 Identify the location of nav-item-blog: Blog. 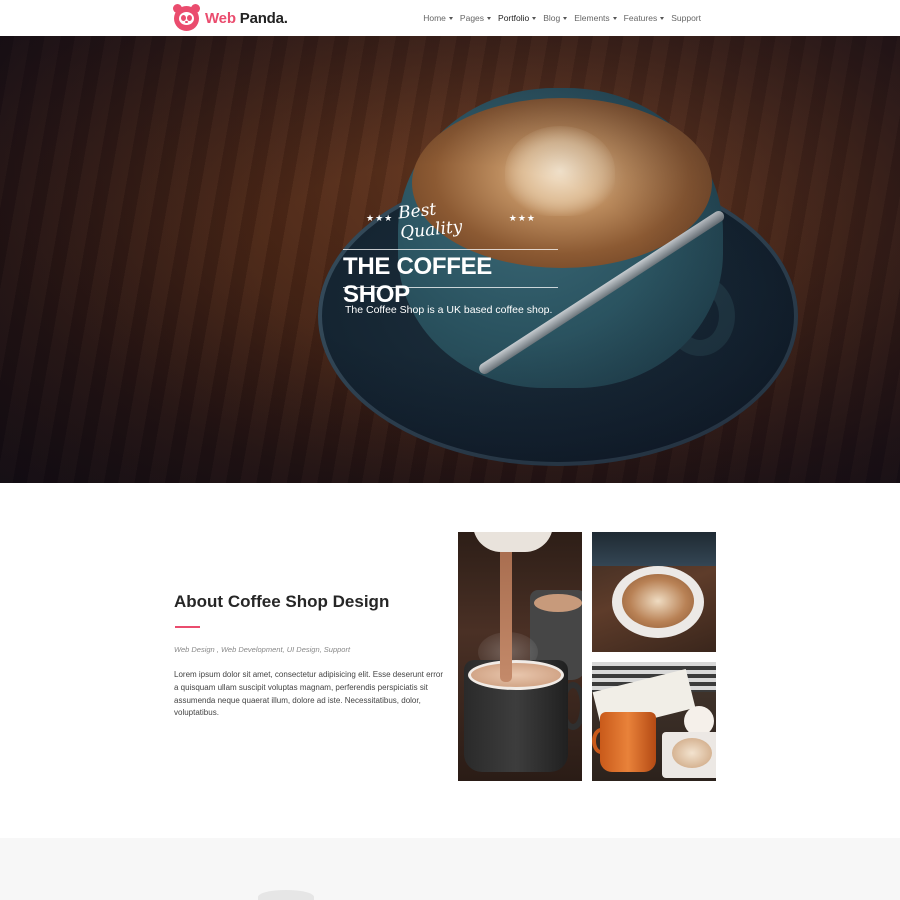
(555, 18).